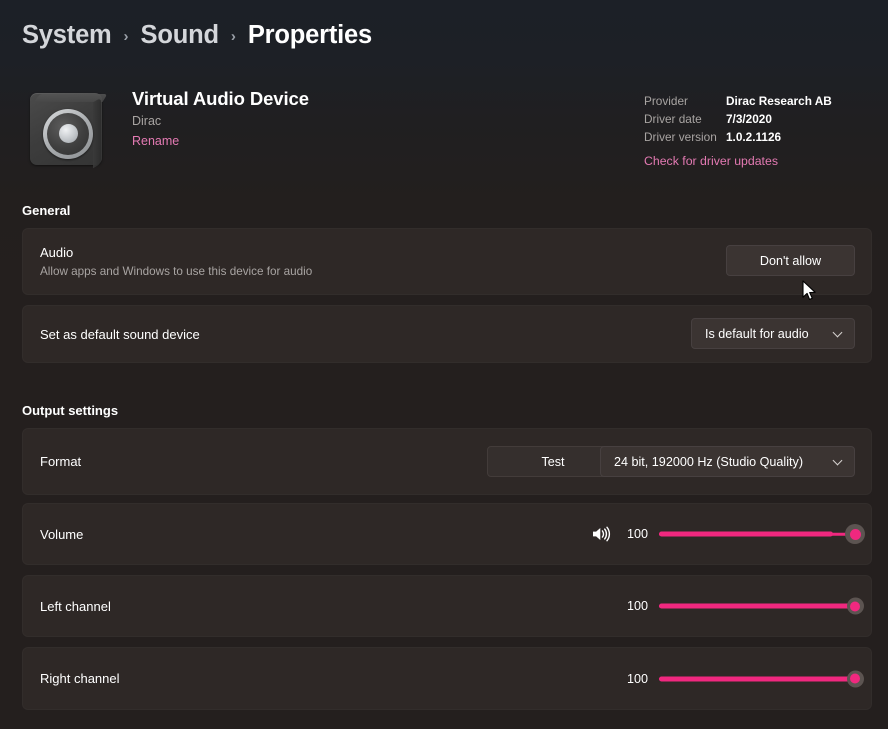 This screenshot has width=888, height=729. I want to click on driver-date-value: 7/3/2020, so click(749, 119).